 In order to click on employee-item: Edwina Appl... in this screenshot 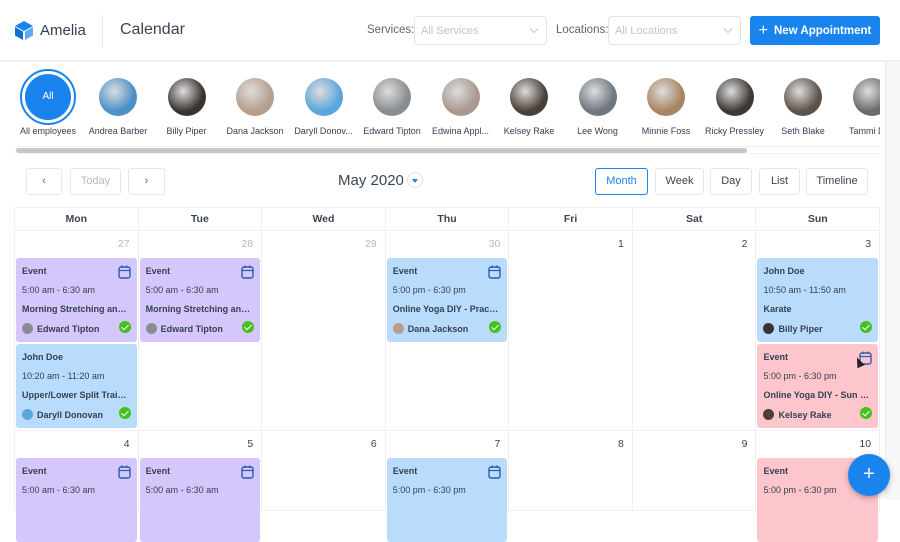, I will do `click(461, 106)`.